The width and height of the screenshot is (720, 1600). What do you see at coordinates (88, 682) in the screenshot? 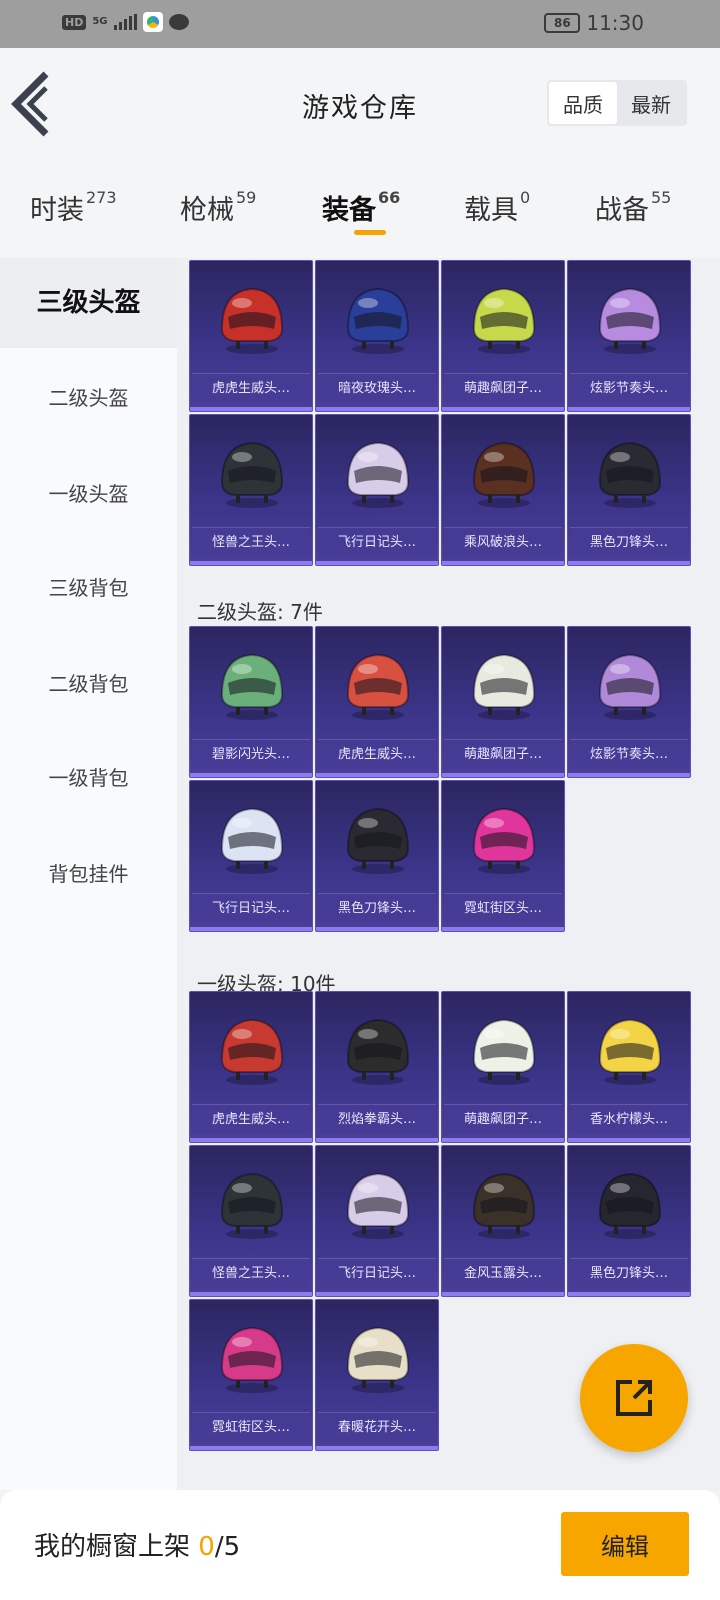
I see `sidebar-item-level2-backpack: 二级背包` at bounding box center [88, 682].